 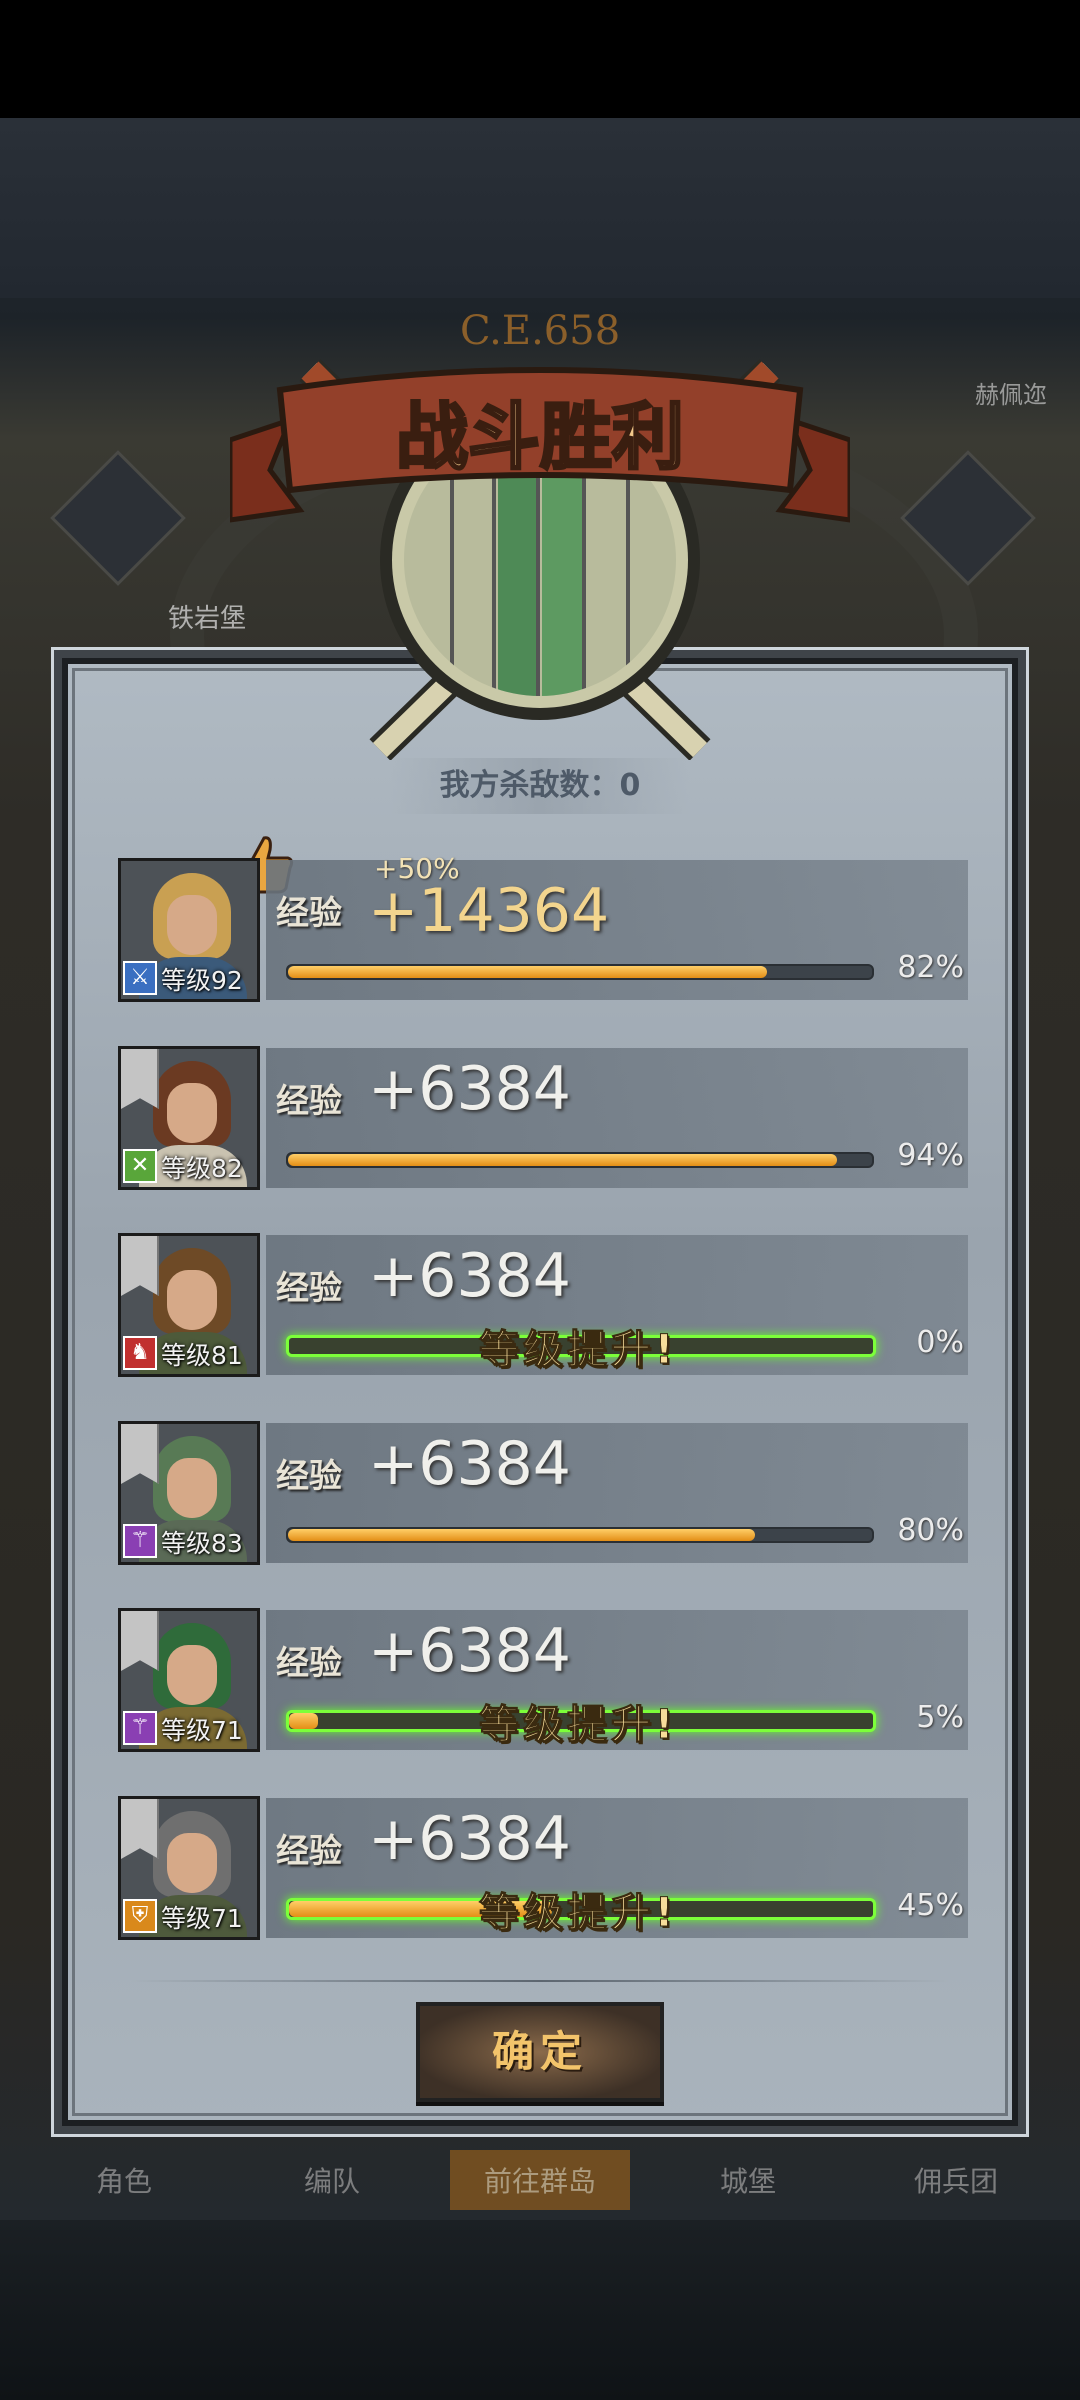 I want to click on exp-percent: 0%, so click(x=940, y=1342).